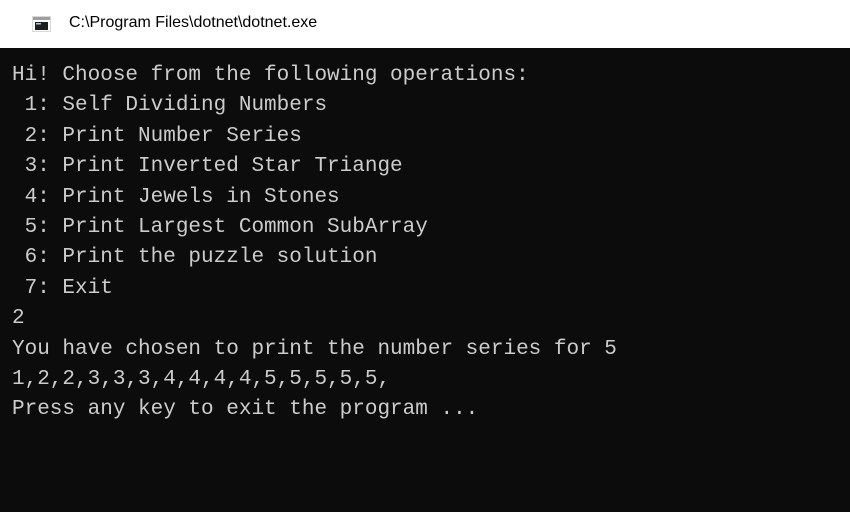 This screenshot has height=512, width=850. What do you see at coordinates (18, 319) in the screenshot?
I see `console-line-user-input: 2` at bounding box center [18, 319].